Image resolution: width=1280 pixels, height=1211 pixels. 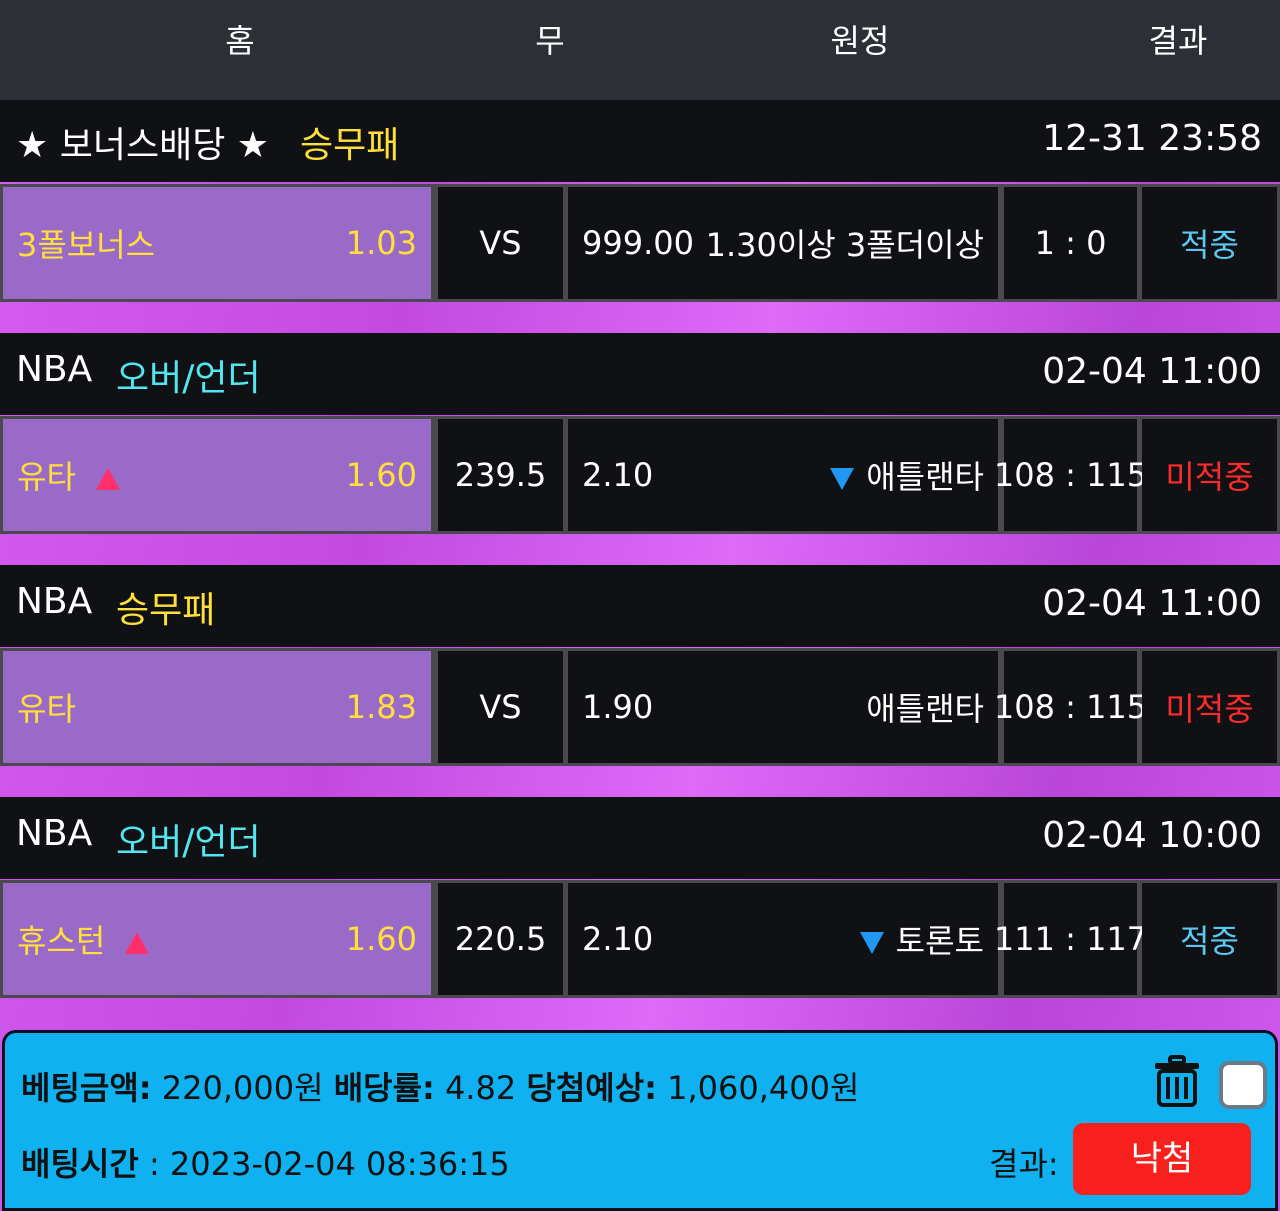 I want to click on mid-cell: 239.5, so click(x=500, y=475).